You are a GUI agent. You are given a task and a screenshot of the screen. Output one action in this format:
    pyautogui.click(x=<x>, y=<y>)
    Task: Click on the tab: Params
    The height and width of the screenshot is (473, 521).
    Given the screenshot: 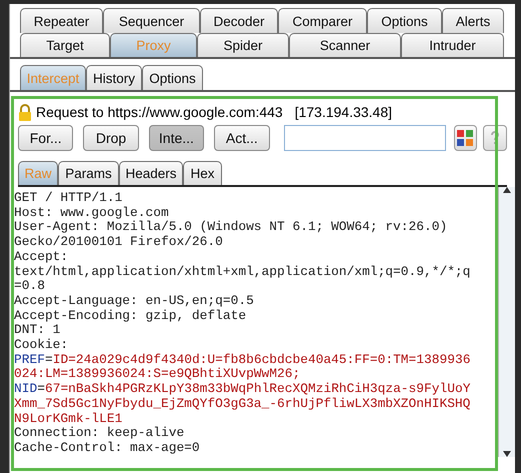 What is the action you would take?
    pyautogui.click(x=88, y=173)
    